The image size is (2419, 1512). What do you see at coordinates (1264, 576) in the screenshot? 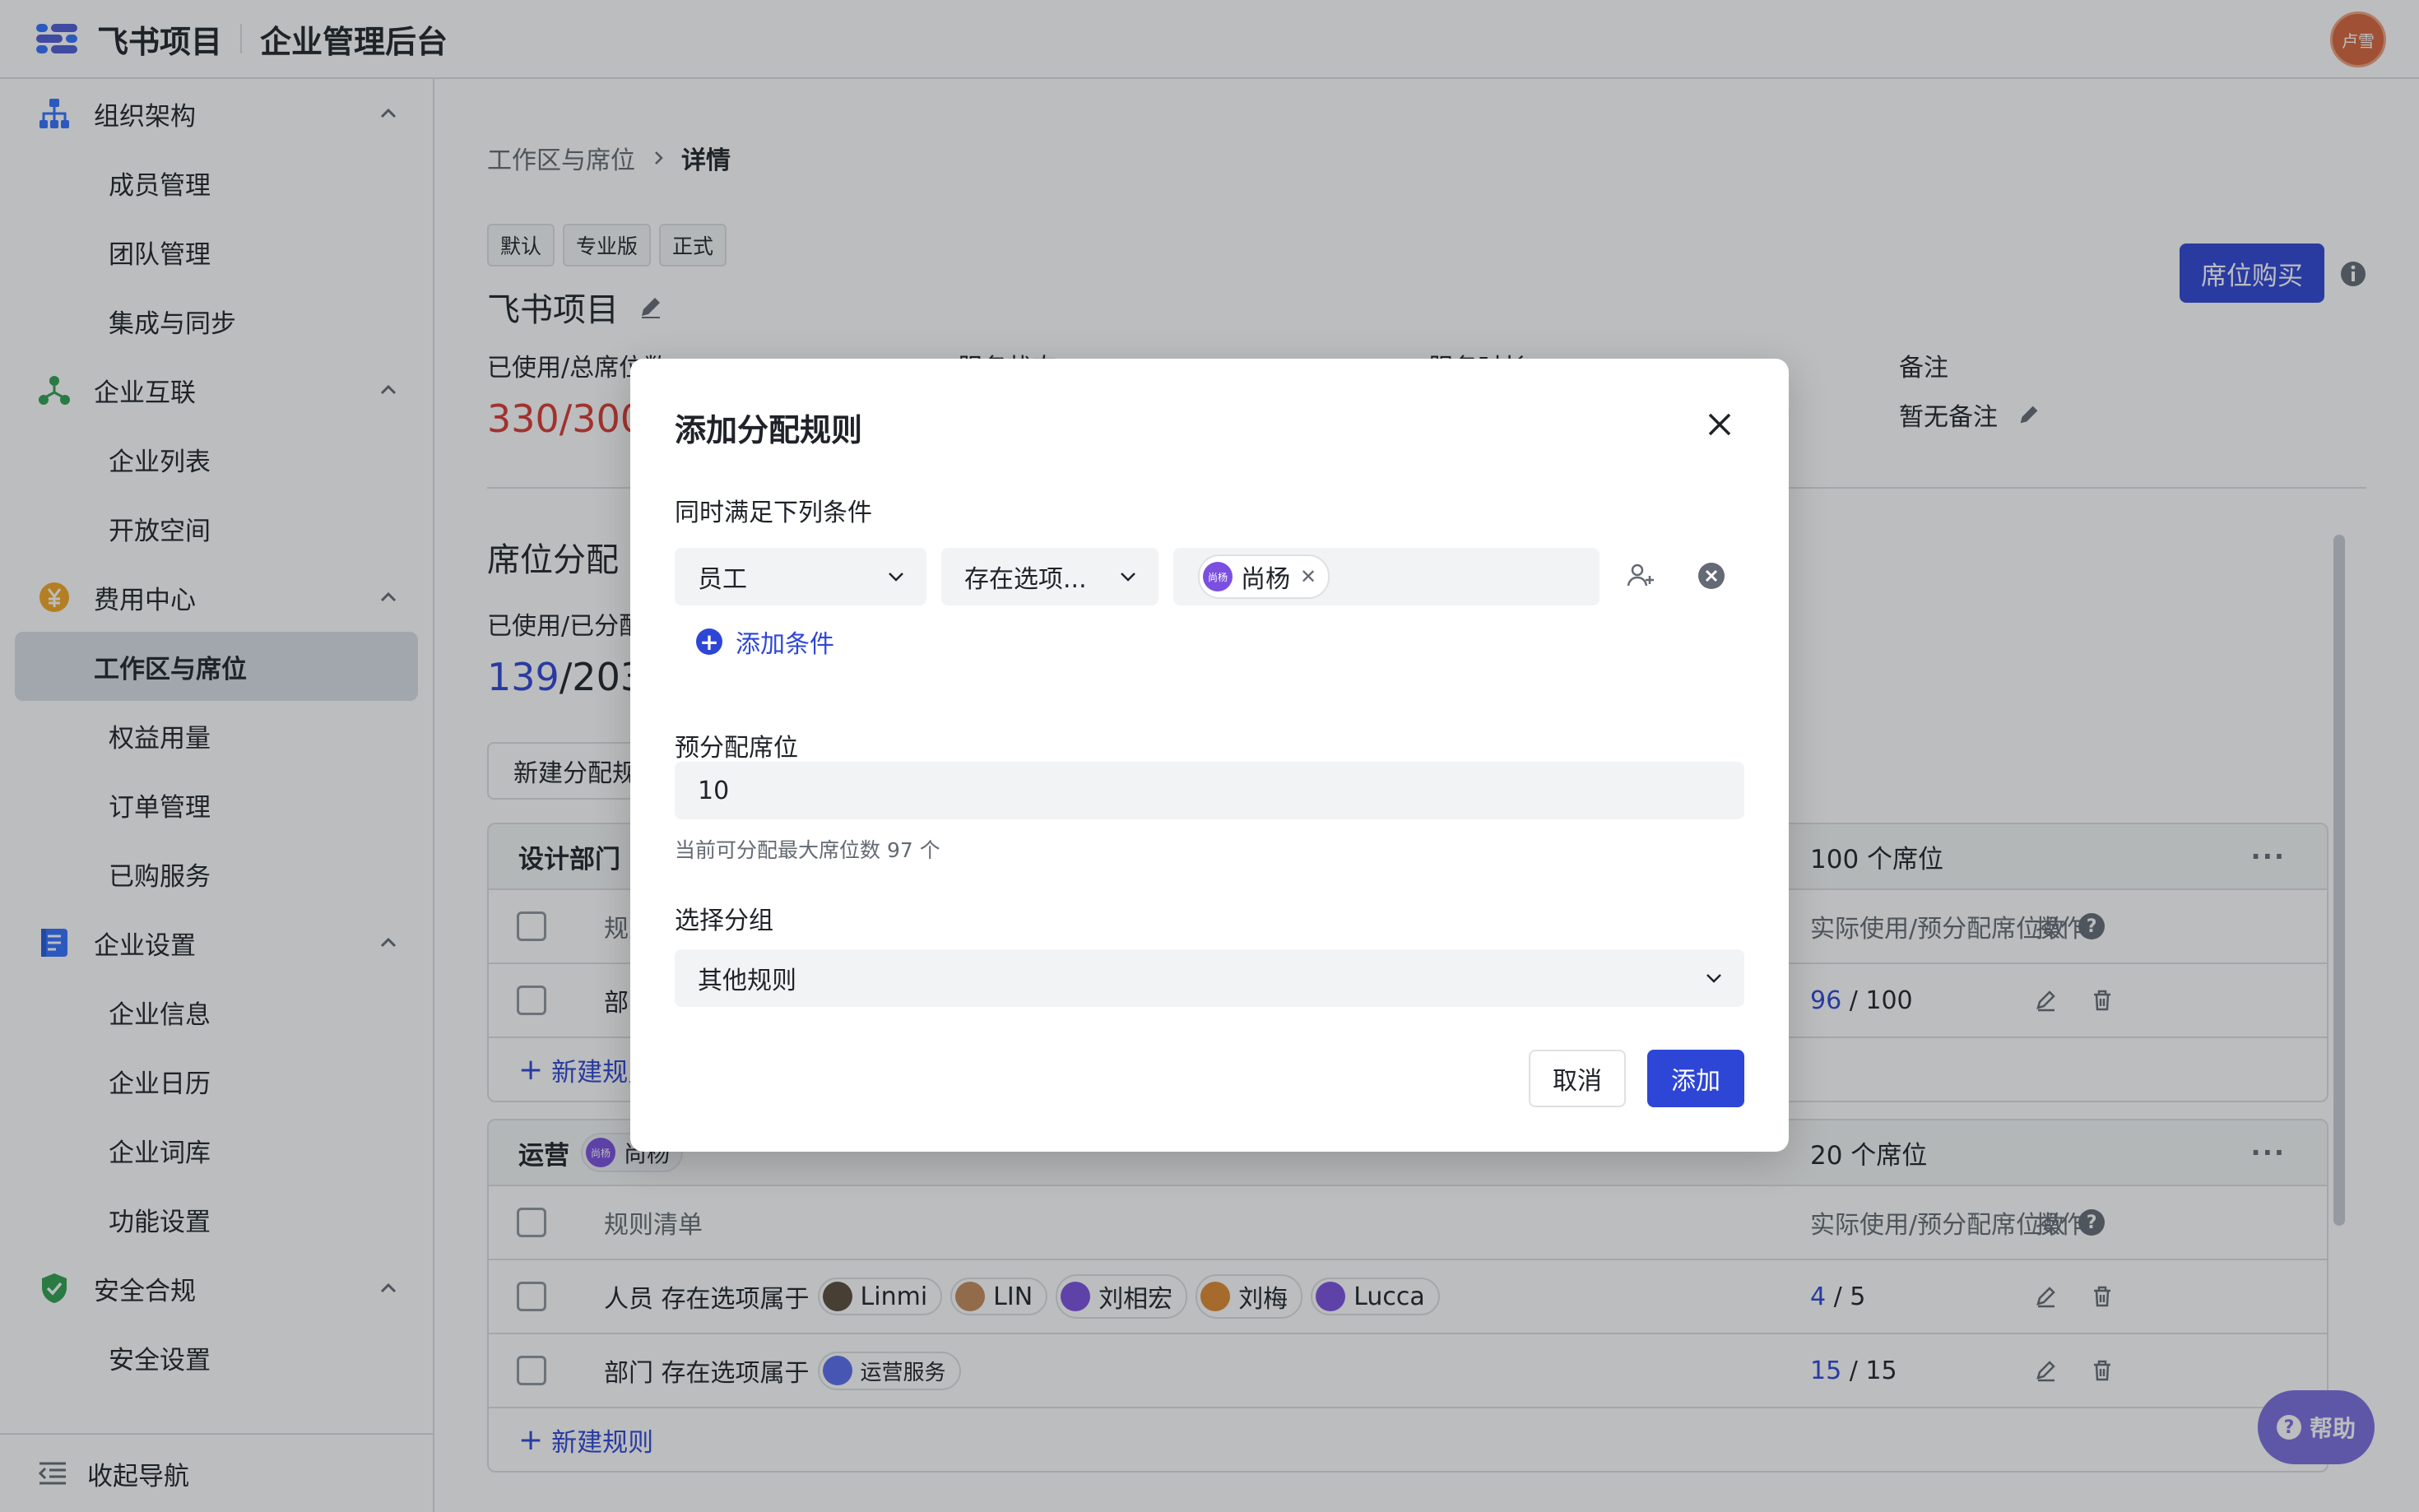
I see `member-chip: 尚杨 尚杨 ✕` at bounding box center [1264, 576].